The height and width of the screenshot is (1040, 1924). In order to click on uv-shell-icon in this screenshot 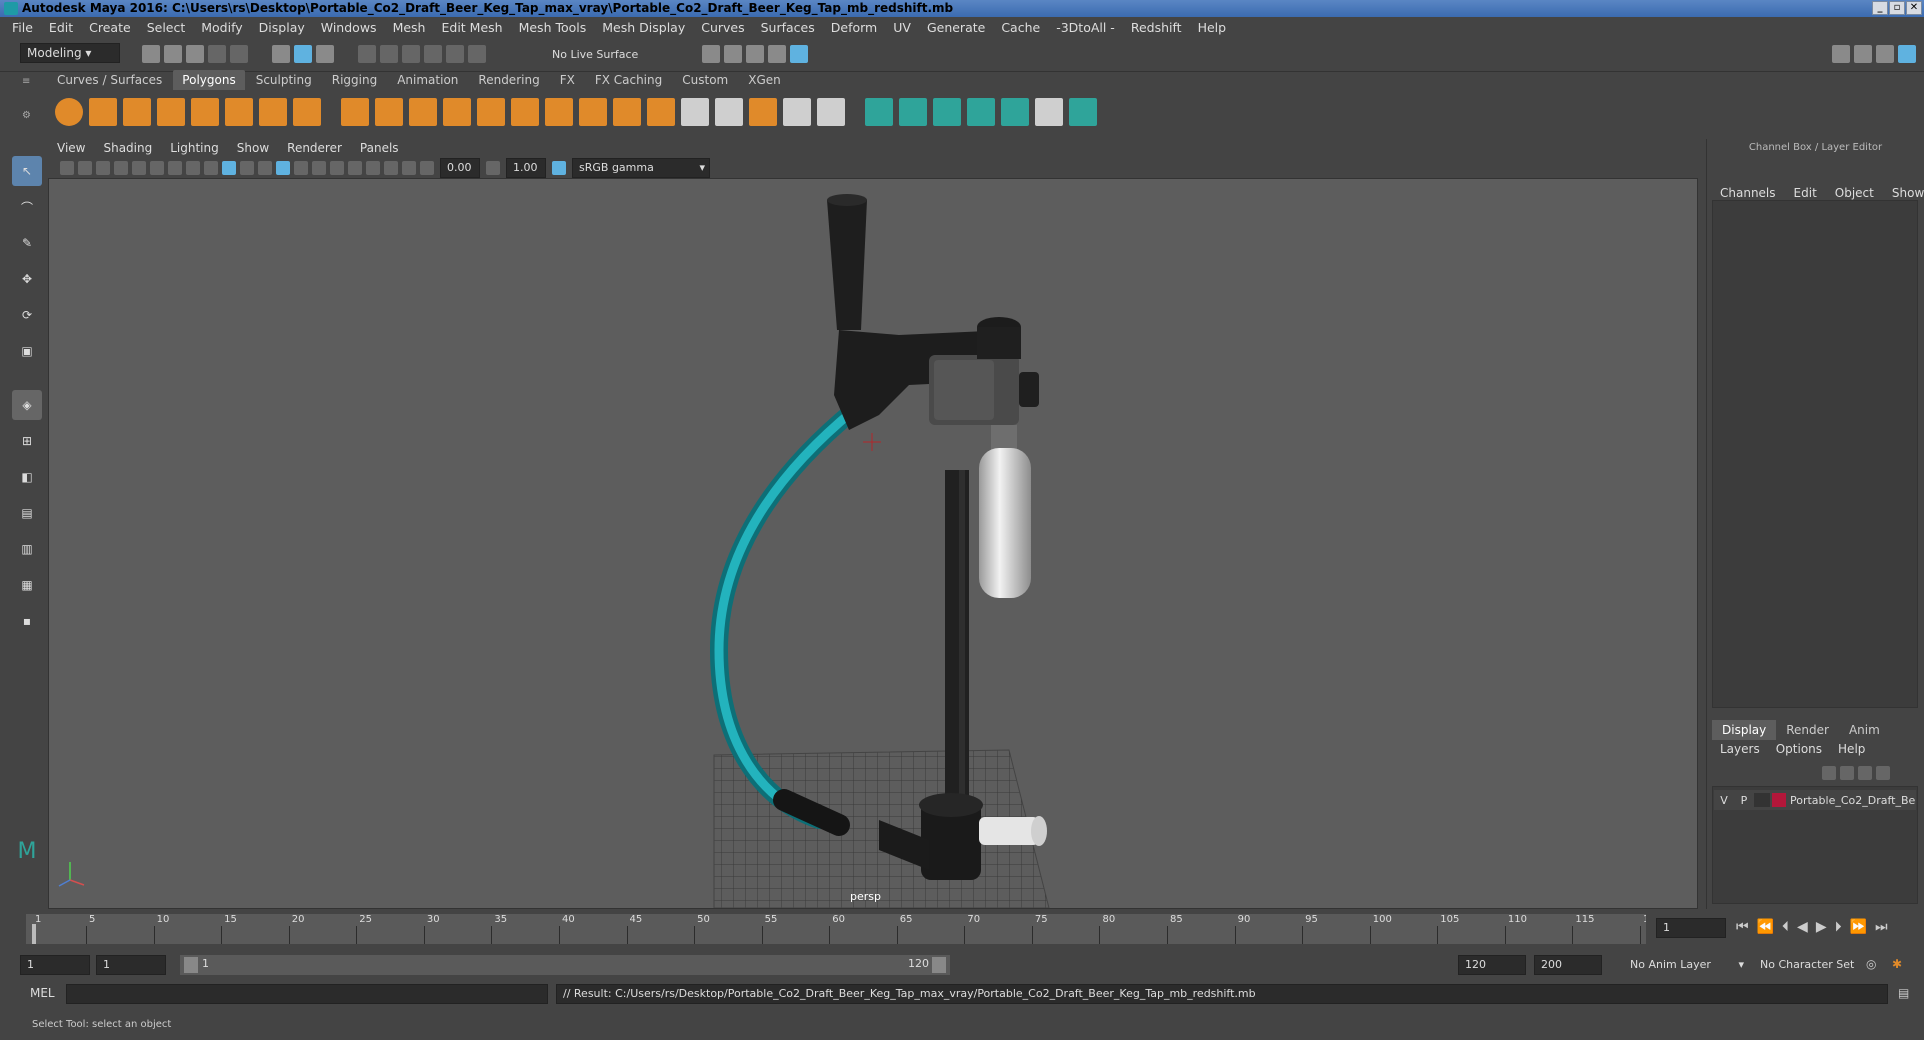, I will do `click(913, 112)`.